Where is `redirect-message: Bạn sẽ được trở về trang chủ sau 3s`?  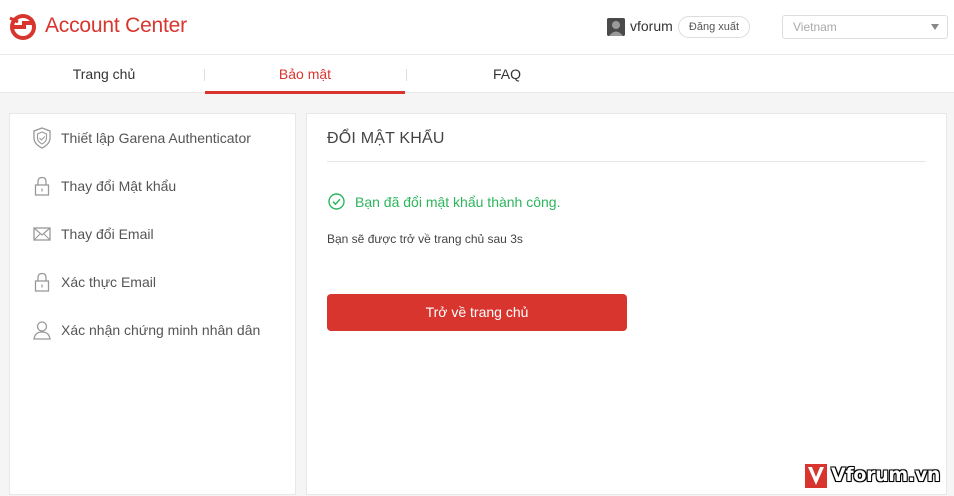 redirect-message: Bạn sẽ được trở về trang chủ sau 3s is located at coordinates (425, 239).